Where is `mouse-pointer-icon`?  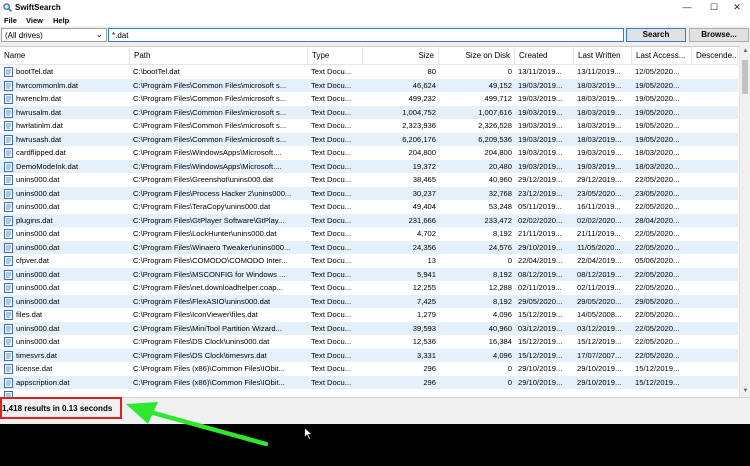
mouse-pointer-icon is located at coordinates (308, 433).